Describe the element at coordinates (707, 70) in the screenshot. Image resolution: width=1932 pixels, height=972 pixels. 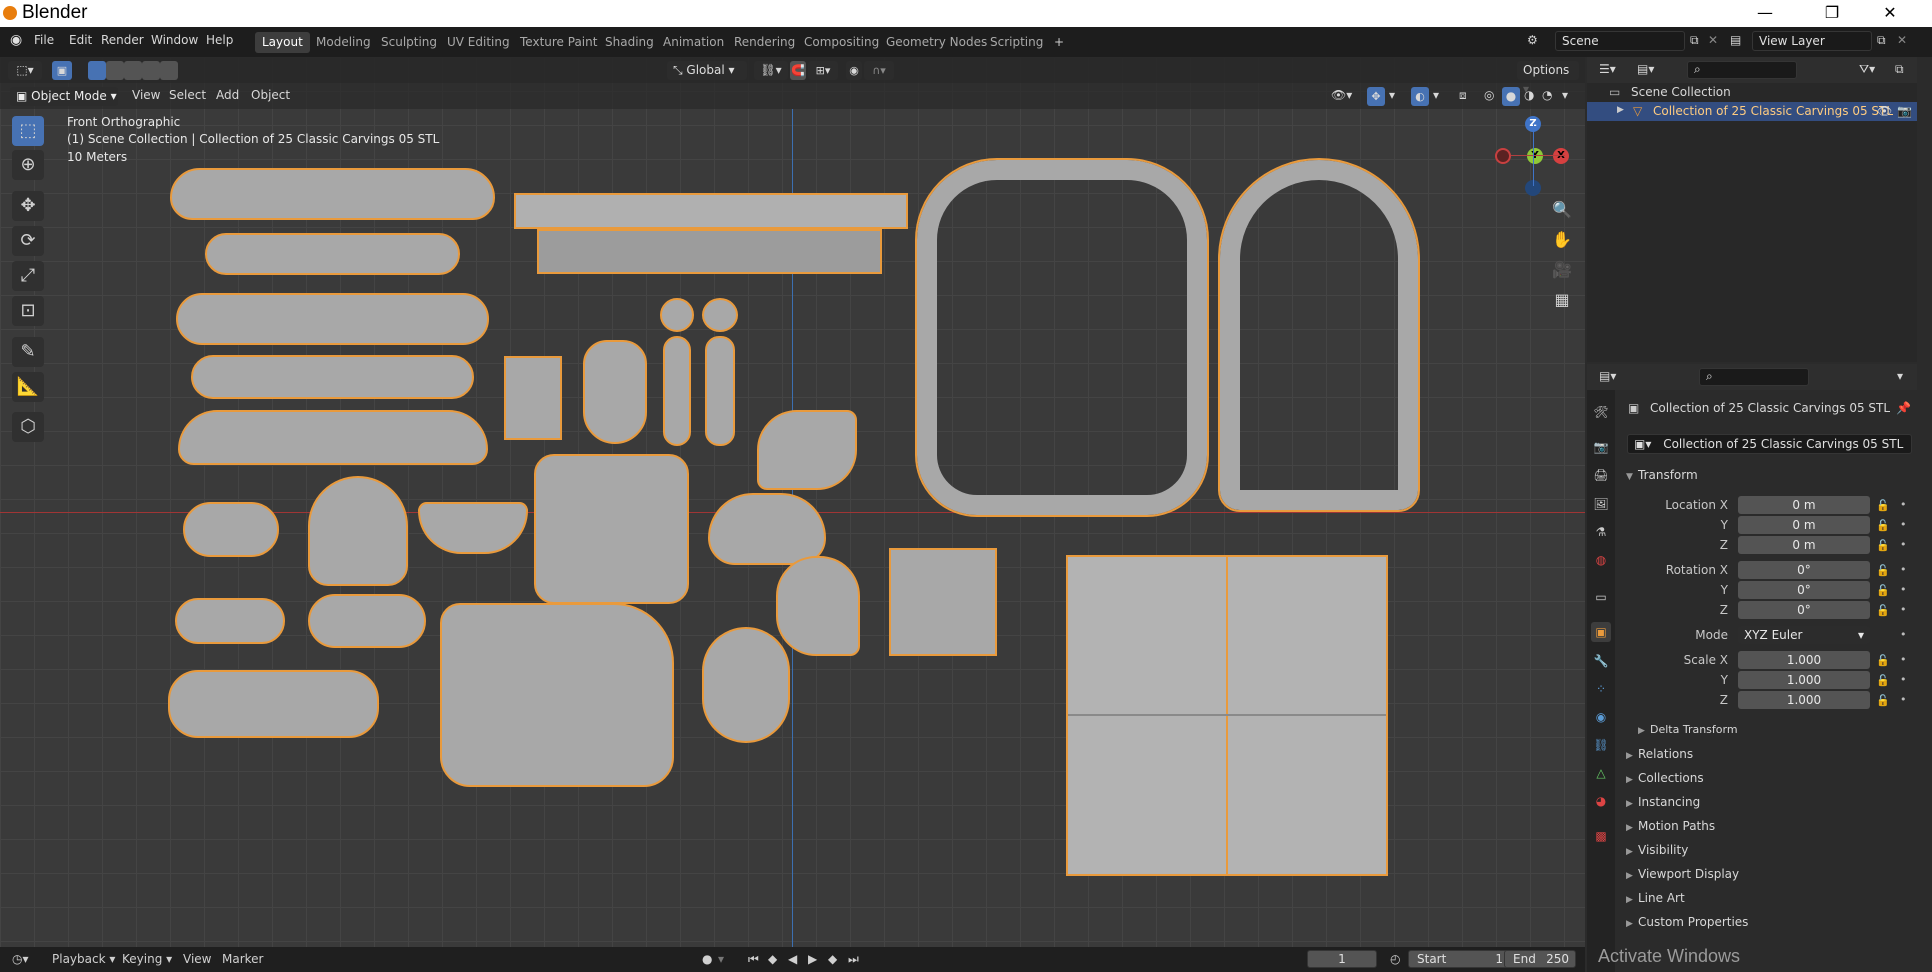
I see `transform-orientation-dropdown: ⤡ Global ▾` at that location.